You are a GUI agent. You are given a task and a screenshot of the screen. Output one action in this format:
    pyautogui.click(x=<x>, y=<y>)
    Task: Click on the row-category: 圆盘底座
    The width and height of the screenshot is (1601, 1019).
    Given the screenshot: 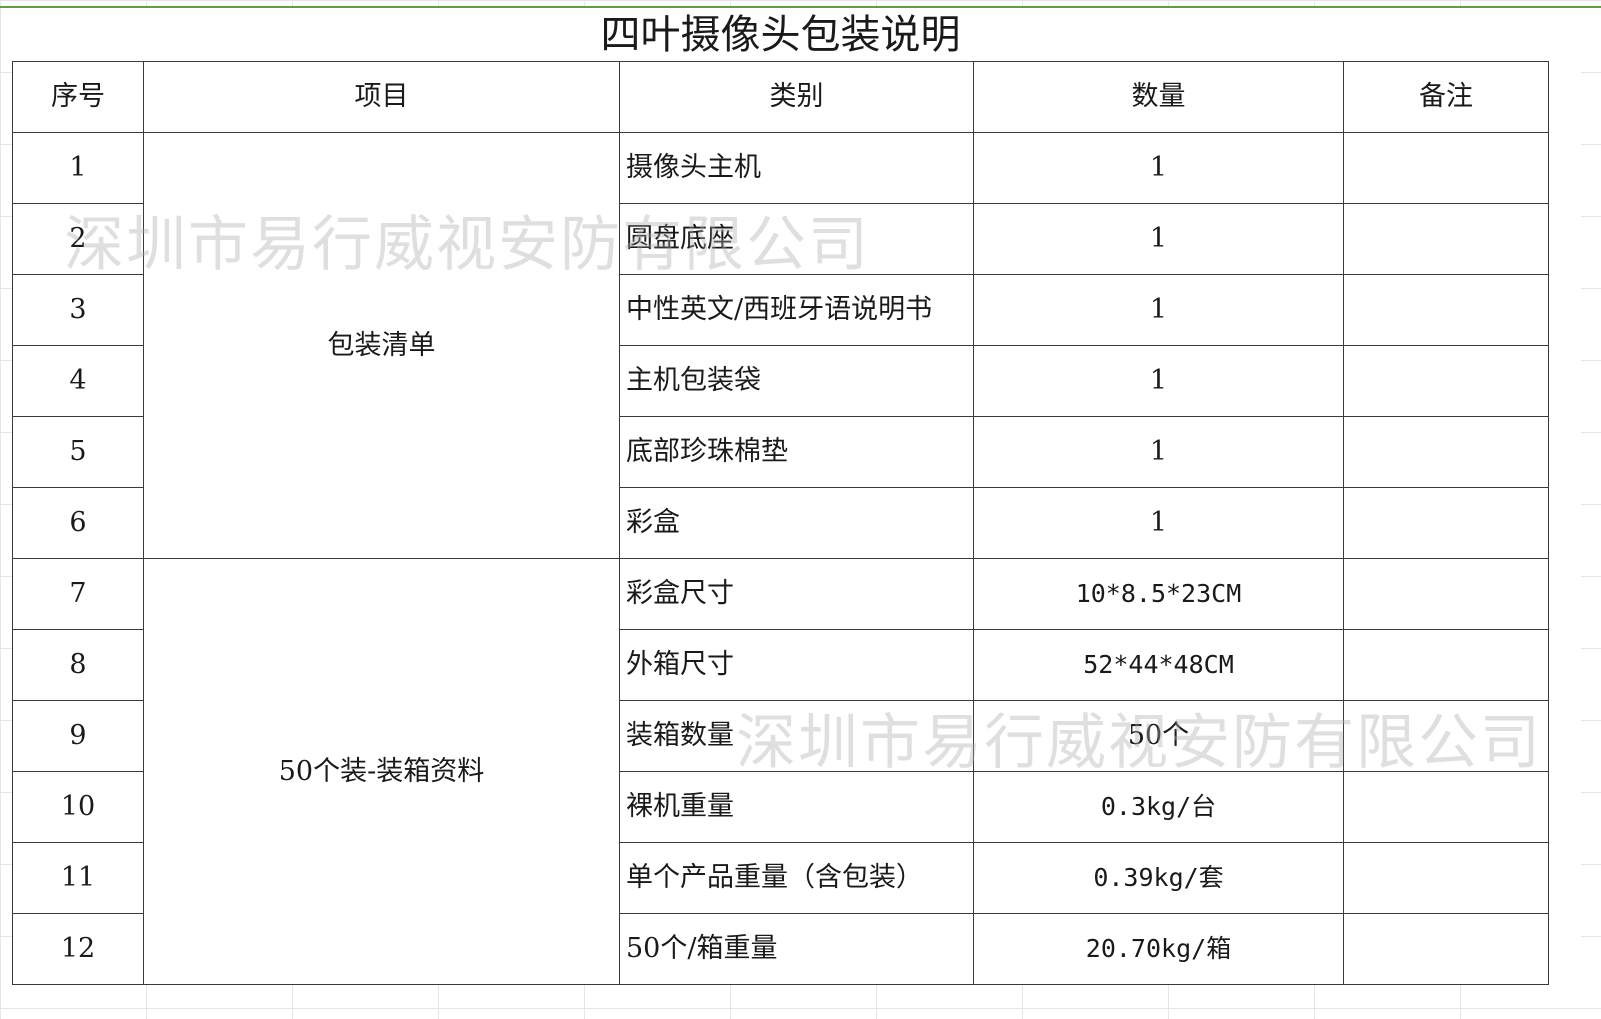 What is the action you would take?
    pyautogui.click(x=796, y=239)
    